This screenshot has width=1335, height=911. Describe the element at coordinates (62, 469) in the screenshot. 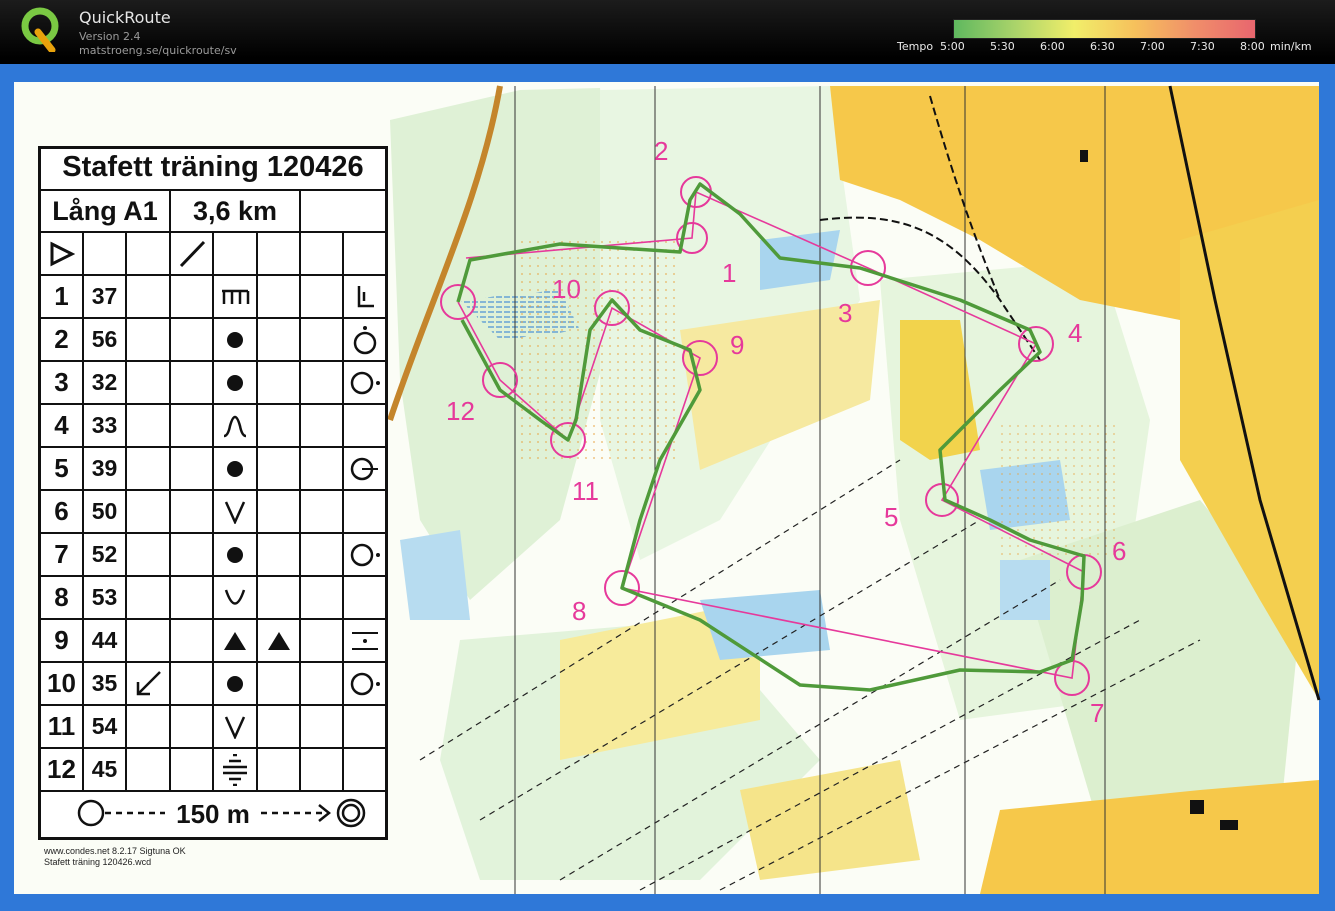

I see `control-number: 5` at that location.